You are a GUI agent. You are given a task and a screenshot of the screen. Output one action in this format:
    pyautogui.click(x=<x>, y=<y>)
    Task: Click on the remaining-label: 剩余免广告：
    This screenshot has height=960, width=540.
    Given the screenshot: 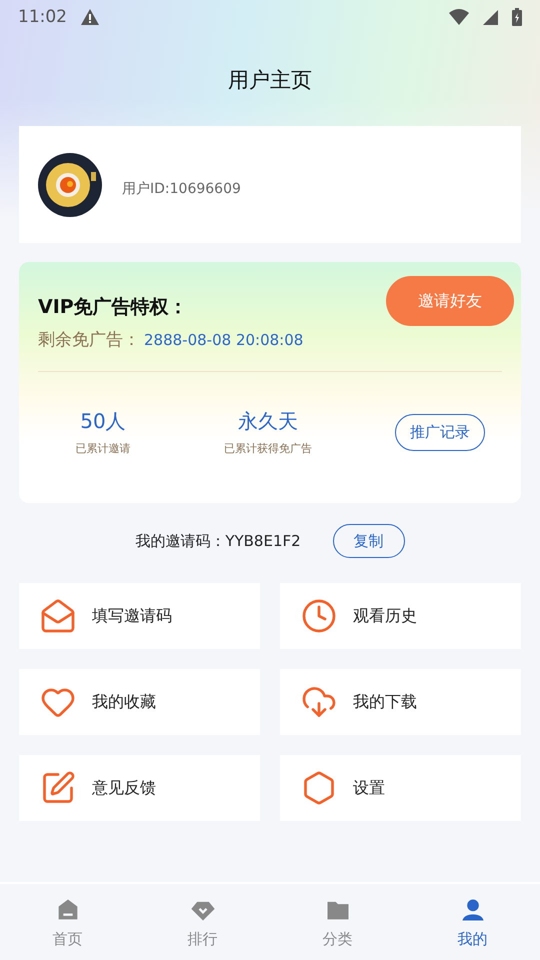 What is the action you would take?
    pyautogui.click(x=89, y=340)
    